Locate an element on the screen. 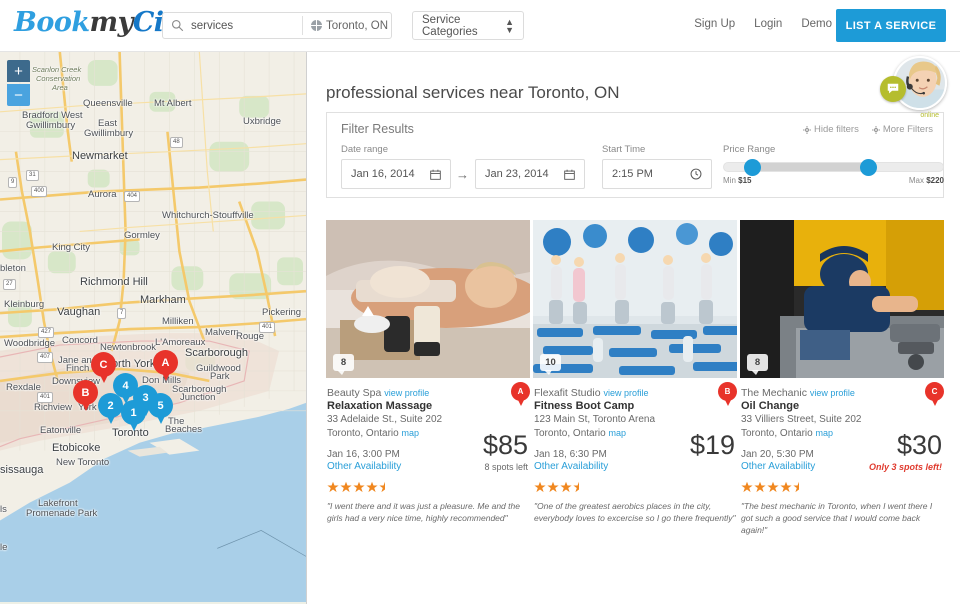  logo-part-my: my is located at coordinates (111, 22).